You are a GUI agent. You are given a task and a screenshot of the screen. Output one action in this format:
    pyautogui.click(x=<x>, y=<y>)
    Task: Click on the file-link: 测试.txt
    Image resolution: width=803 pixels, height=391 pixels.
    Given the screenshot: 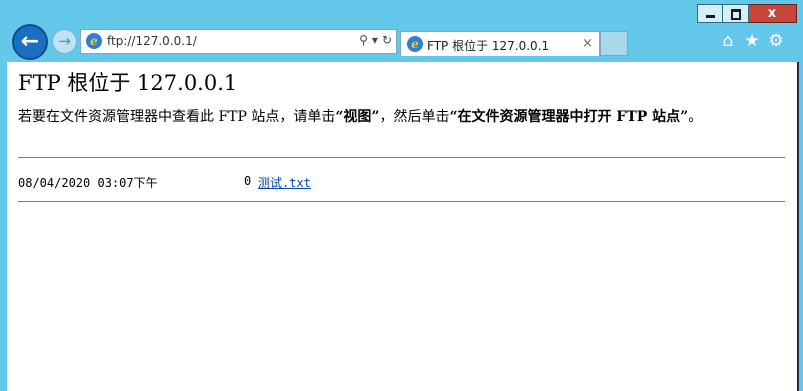 What is the action you would take?
    pyautogui.click(x=284, y=182)
    